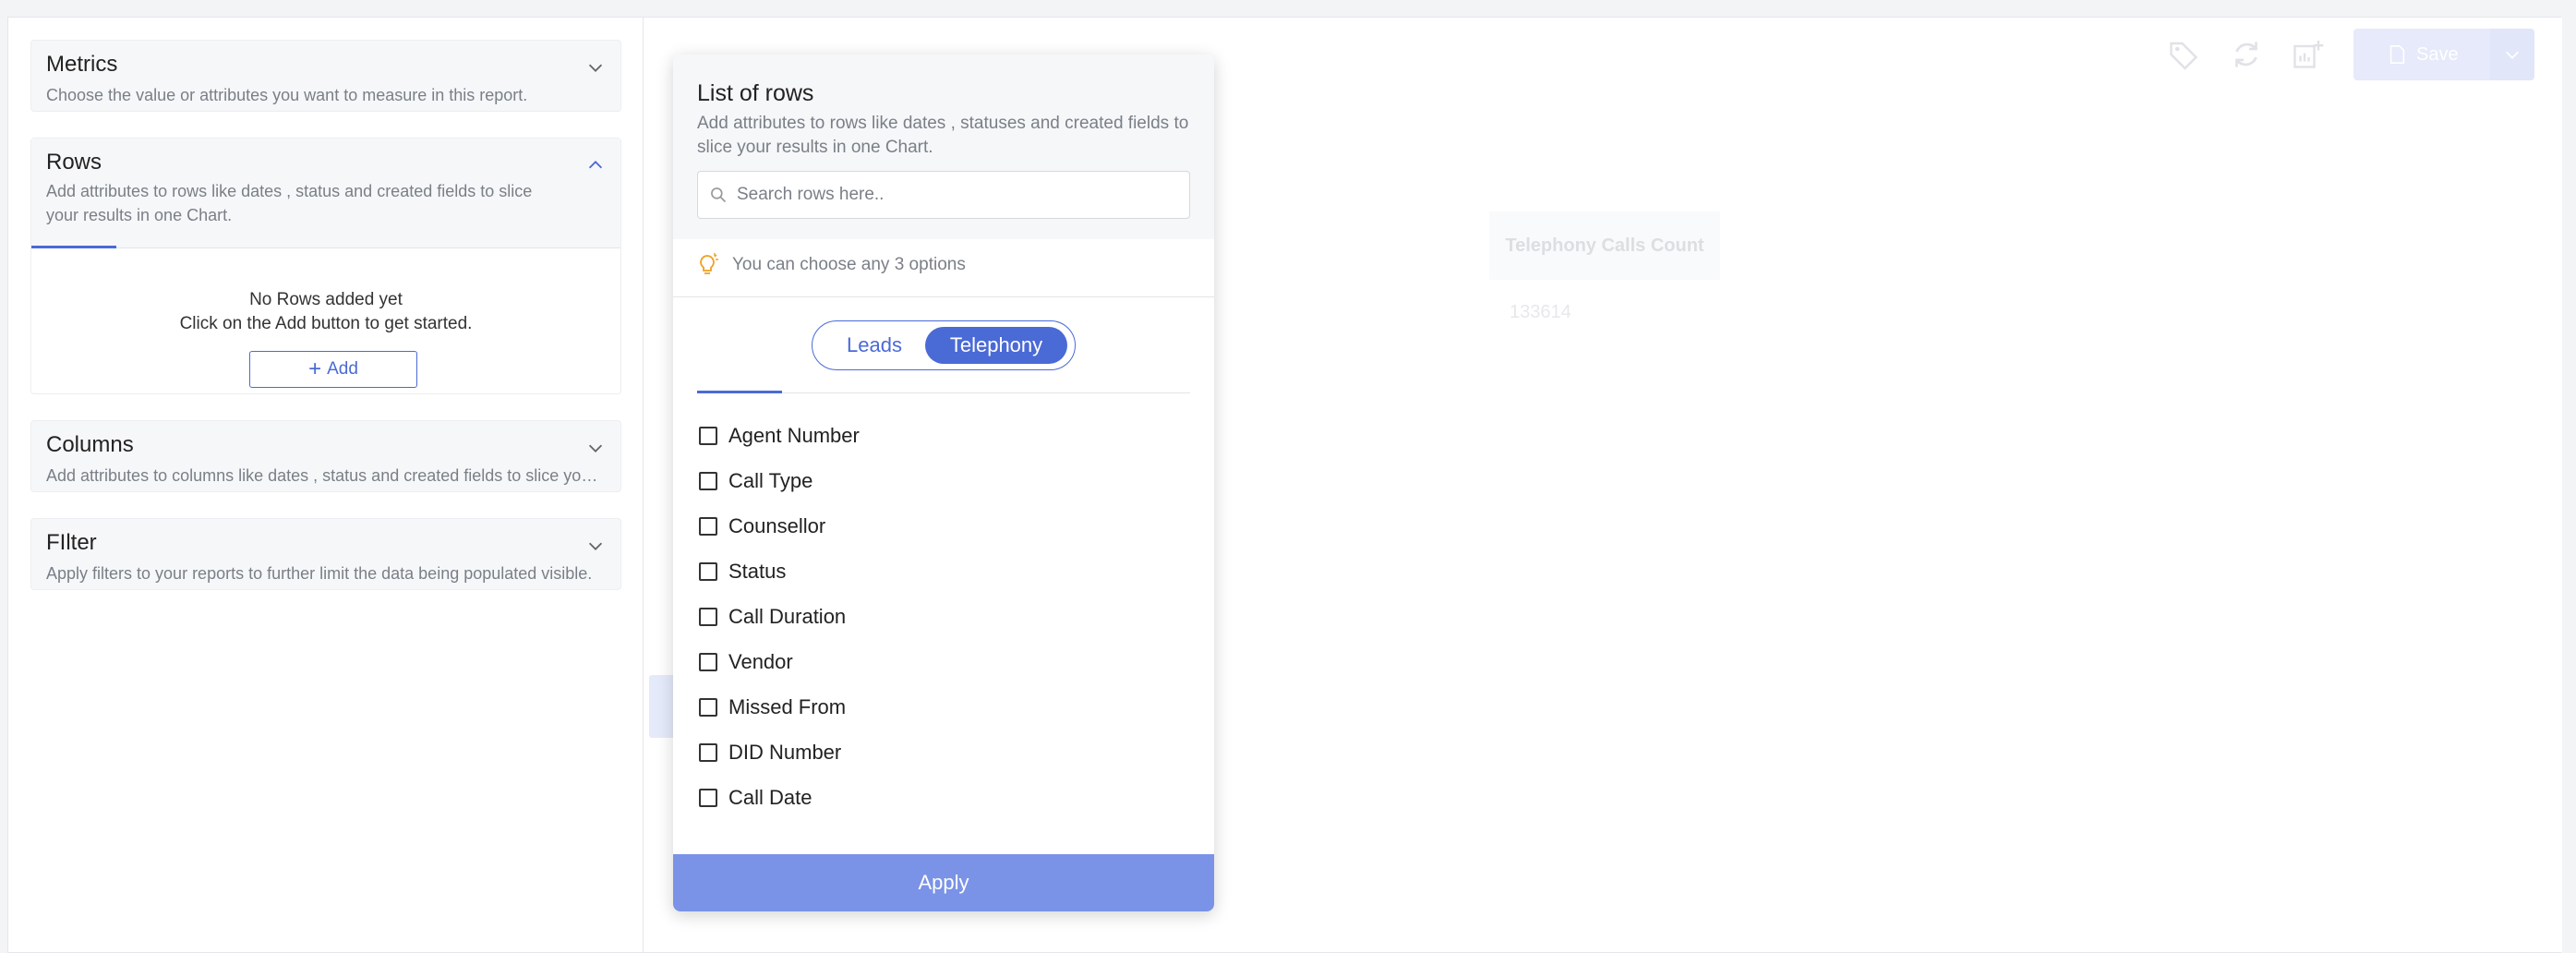 This screenshot has width=2576, height=953. What do you see at coordinates (326, 299) in the screenshot?
I see `empty-state-title: No Rows added yet` at bounding box center [326, 299].